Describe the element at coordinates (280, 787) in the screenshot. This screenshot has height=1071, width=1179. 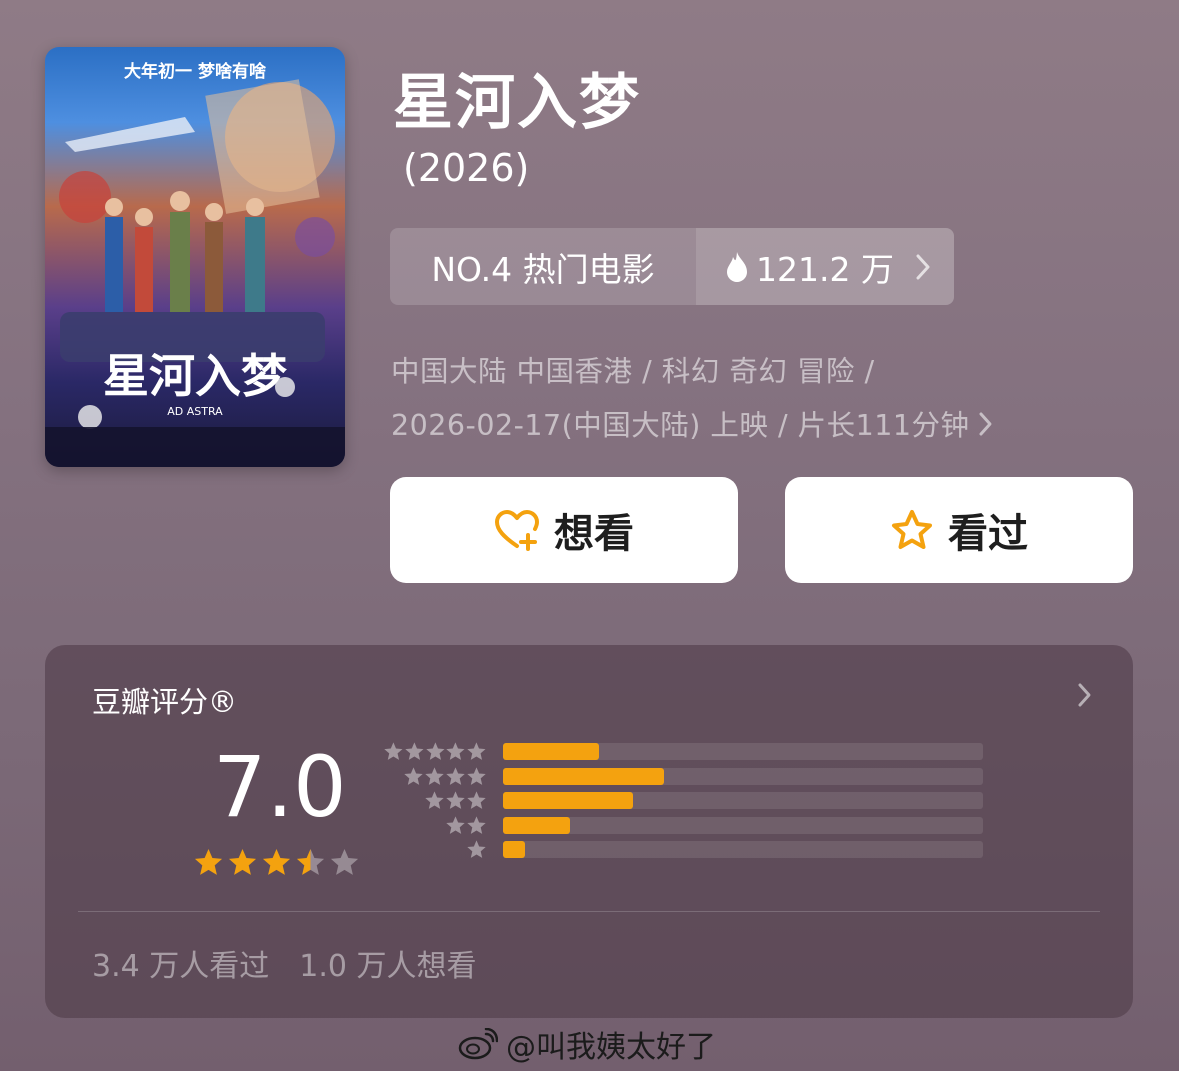
I see `rating-score: 7.0` at that location.